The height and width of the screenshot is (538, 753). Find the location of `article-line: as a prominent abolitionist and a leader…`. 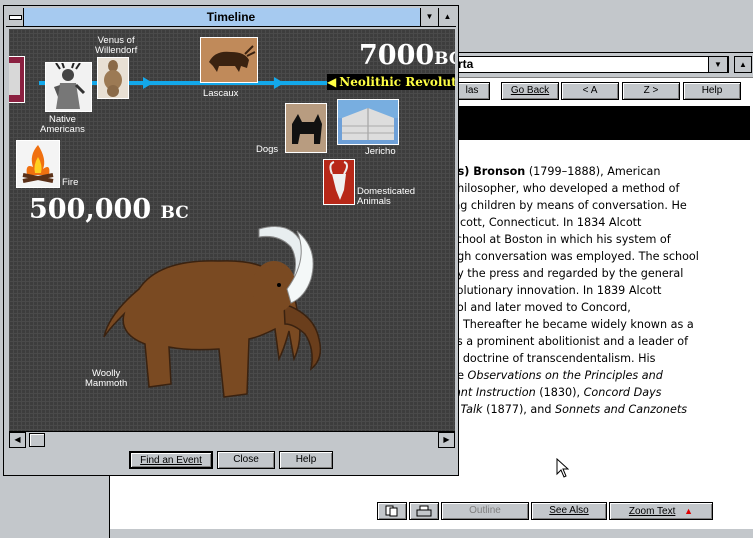

article-line: as a prominent abolitionist and a leader… is located at coordinates (569, 341).